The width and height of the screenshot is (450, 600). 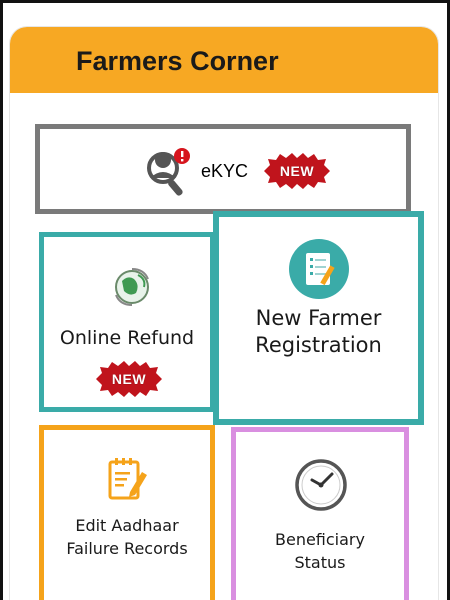 What do you see at coordinates (127, 322) in the screenshot?
I see `online-refund-tile: Online Refund NEW` at bounding box center [127, 322].